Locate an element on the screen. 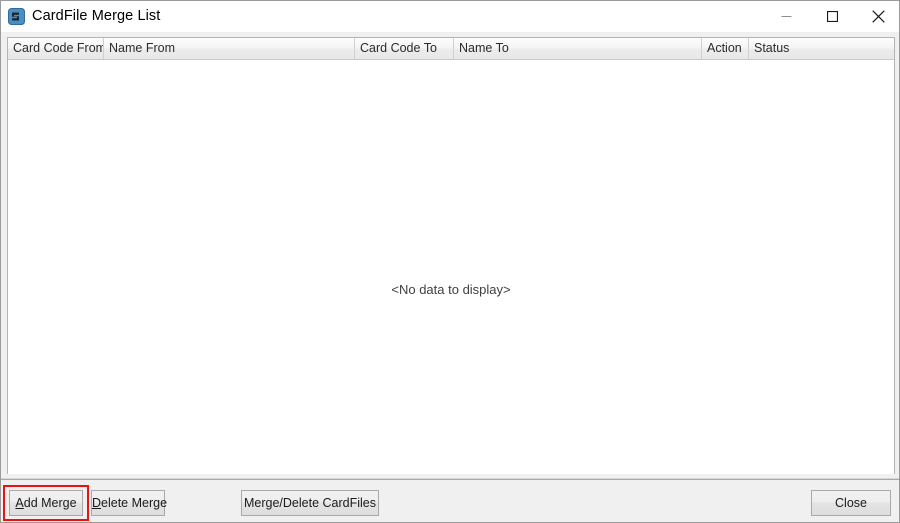 The width and height of the screenshot is (900, 523). cardfile-icon is located at coordinates (16, 16).